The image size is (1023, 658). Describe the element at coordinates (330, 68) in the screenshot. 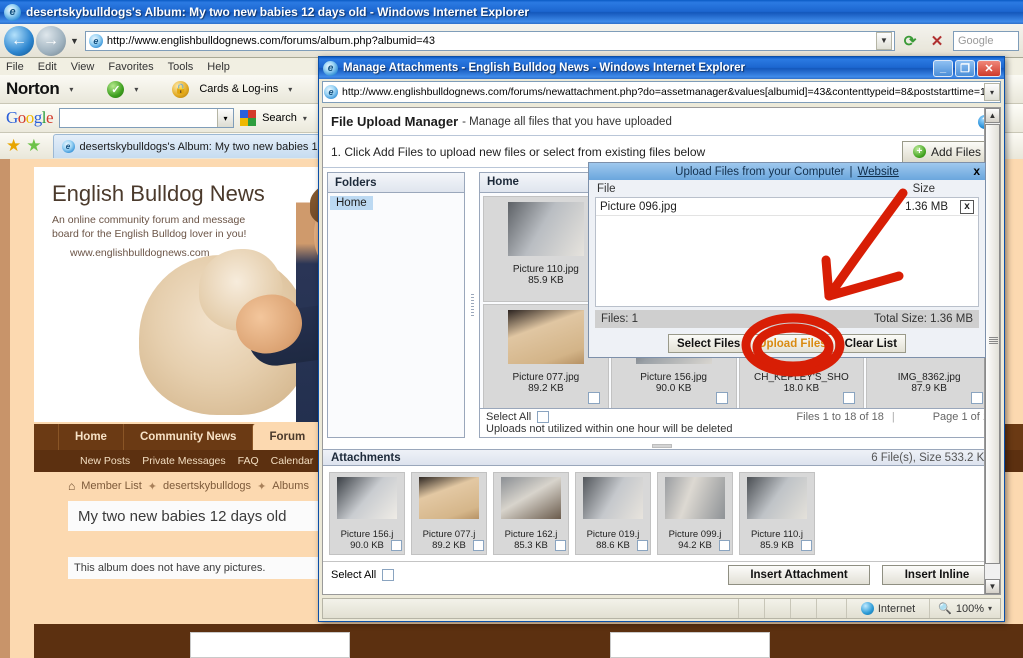

I see `modal-ie-logo-icon: e` at that location.